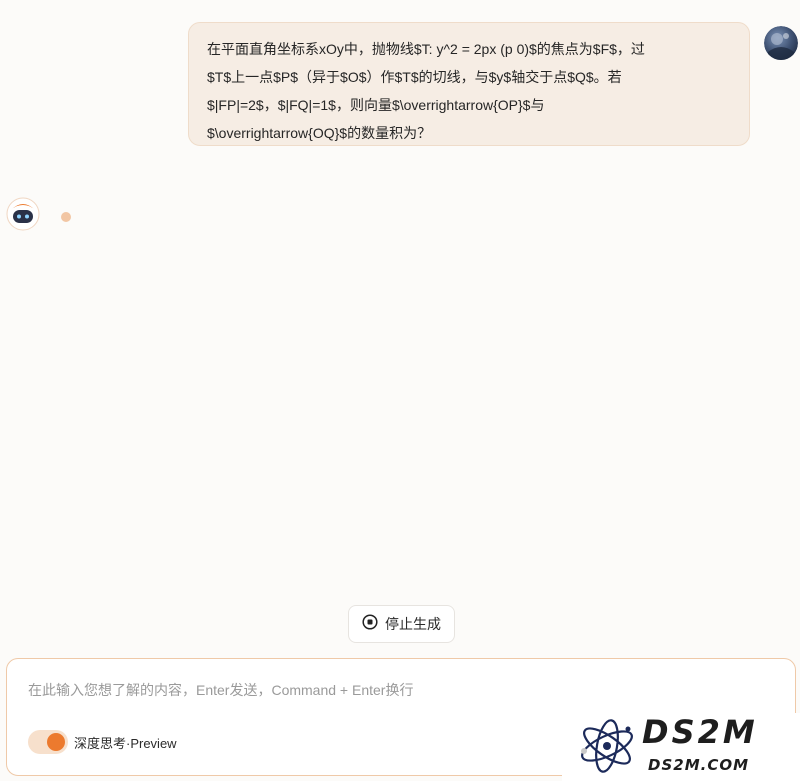  What do you see at coordinates (370, 624) in the screenshot?
I see `stop-circle-icon` at bounding box center [370, 624].